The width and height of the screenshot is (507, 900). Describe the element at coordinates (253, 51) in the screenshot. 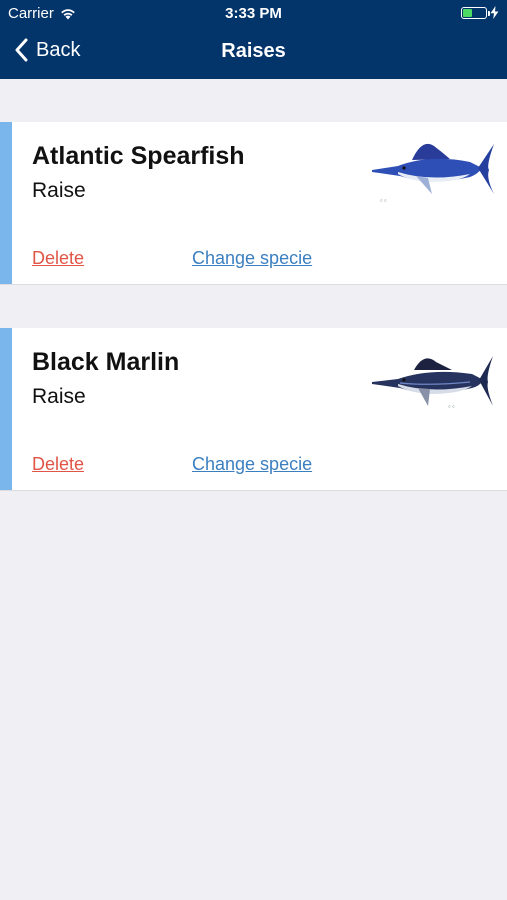

I see `page-title: Raises` at that location.